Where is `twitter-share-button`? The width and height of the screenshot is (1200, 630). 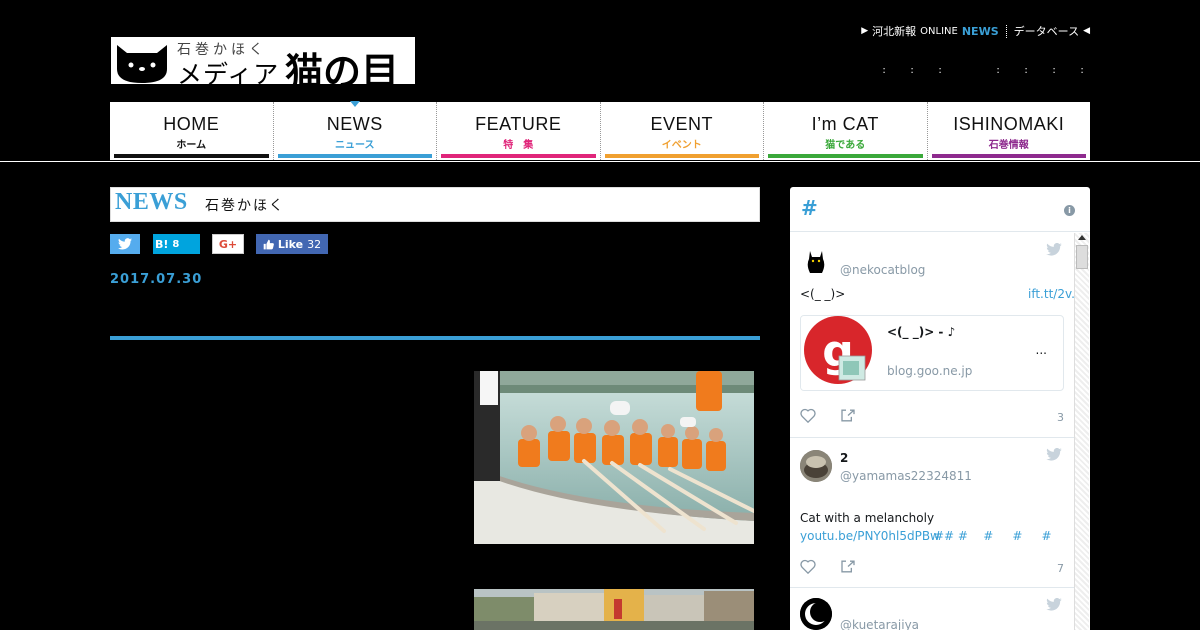 twitter-share-button is located at coordinates (125, 244).